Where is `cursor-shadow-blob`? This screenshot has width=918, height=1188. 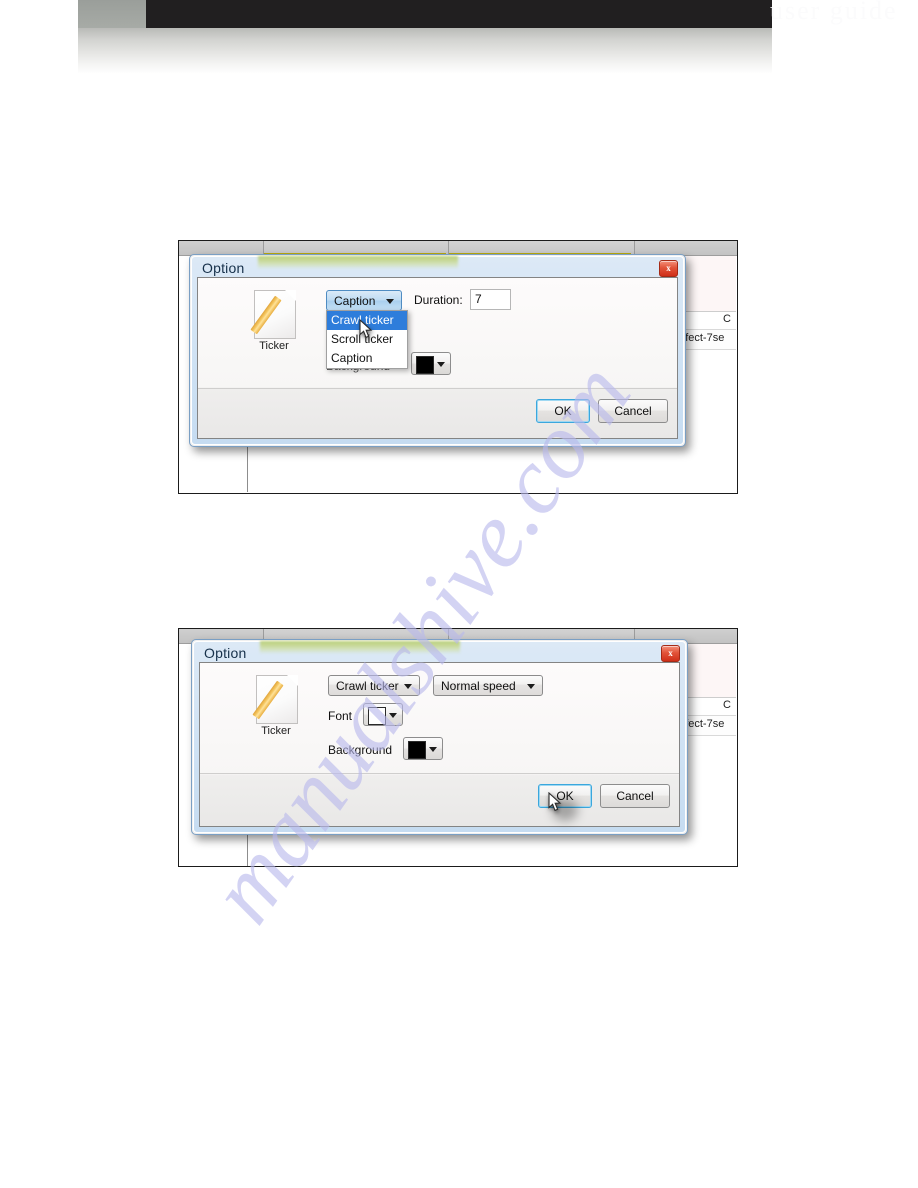 cursor-shadow-blob is located at coordinates (565, 810).